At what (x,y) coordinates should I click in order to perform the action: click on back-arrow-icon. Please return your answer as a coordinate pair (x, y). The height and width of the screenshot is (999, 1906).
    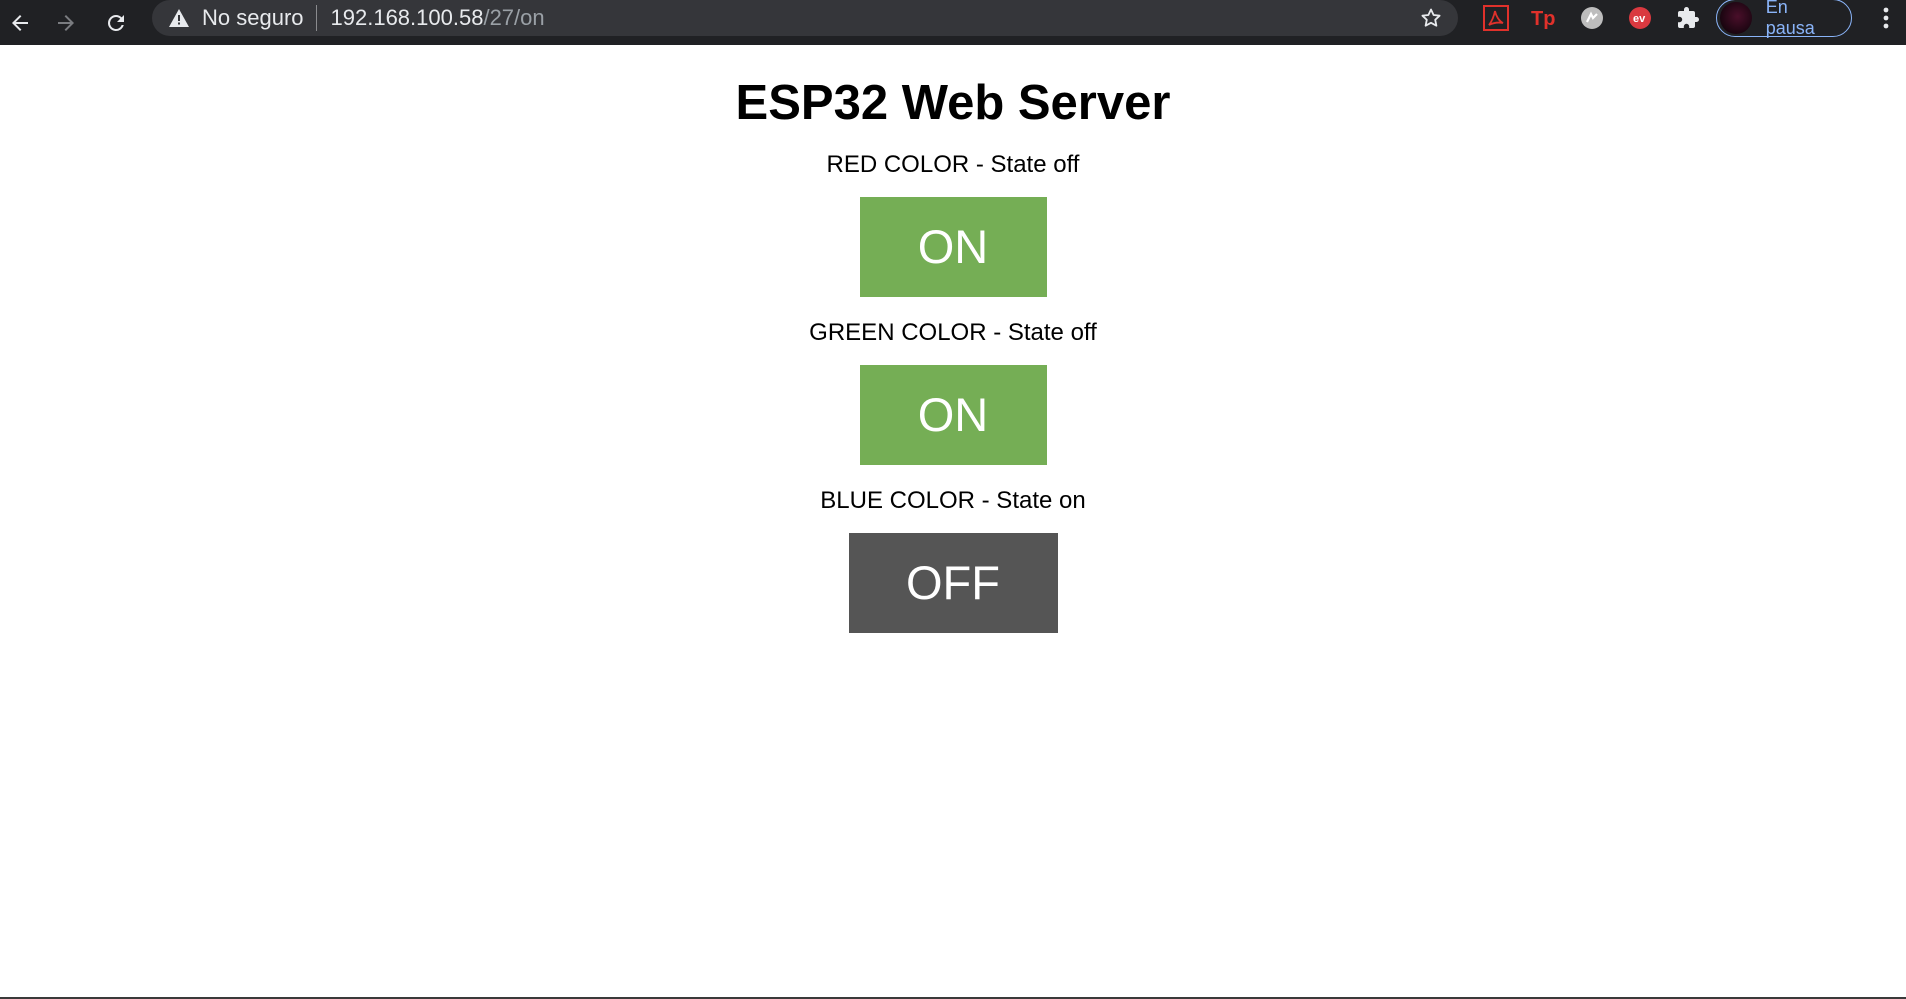
    Looking at the image, I should click on (20, 22).